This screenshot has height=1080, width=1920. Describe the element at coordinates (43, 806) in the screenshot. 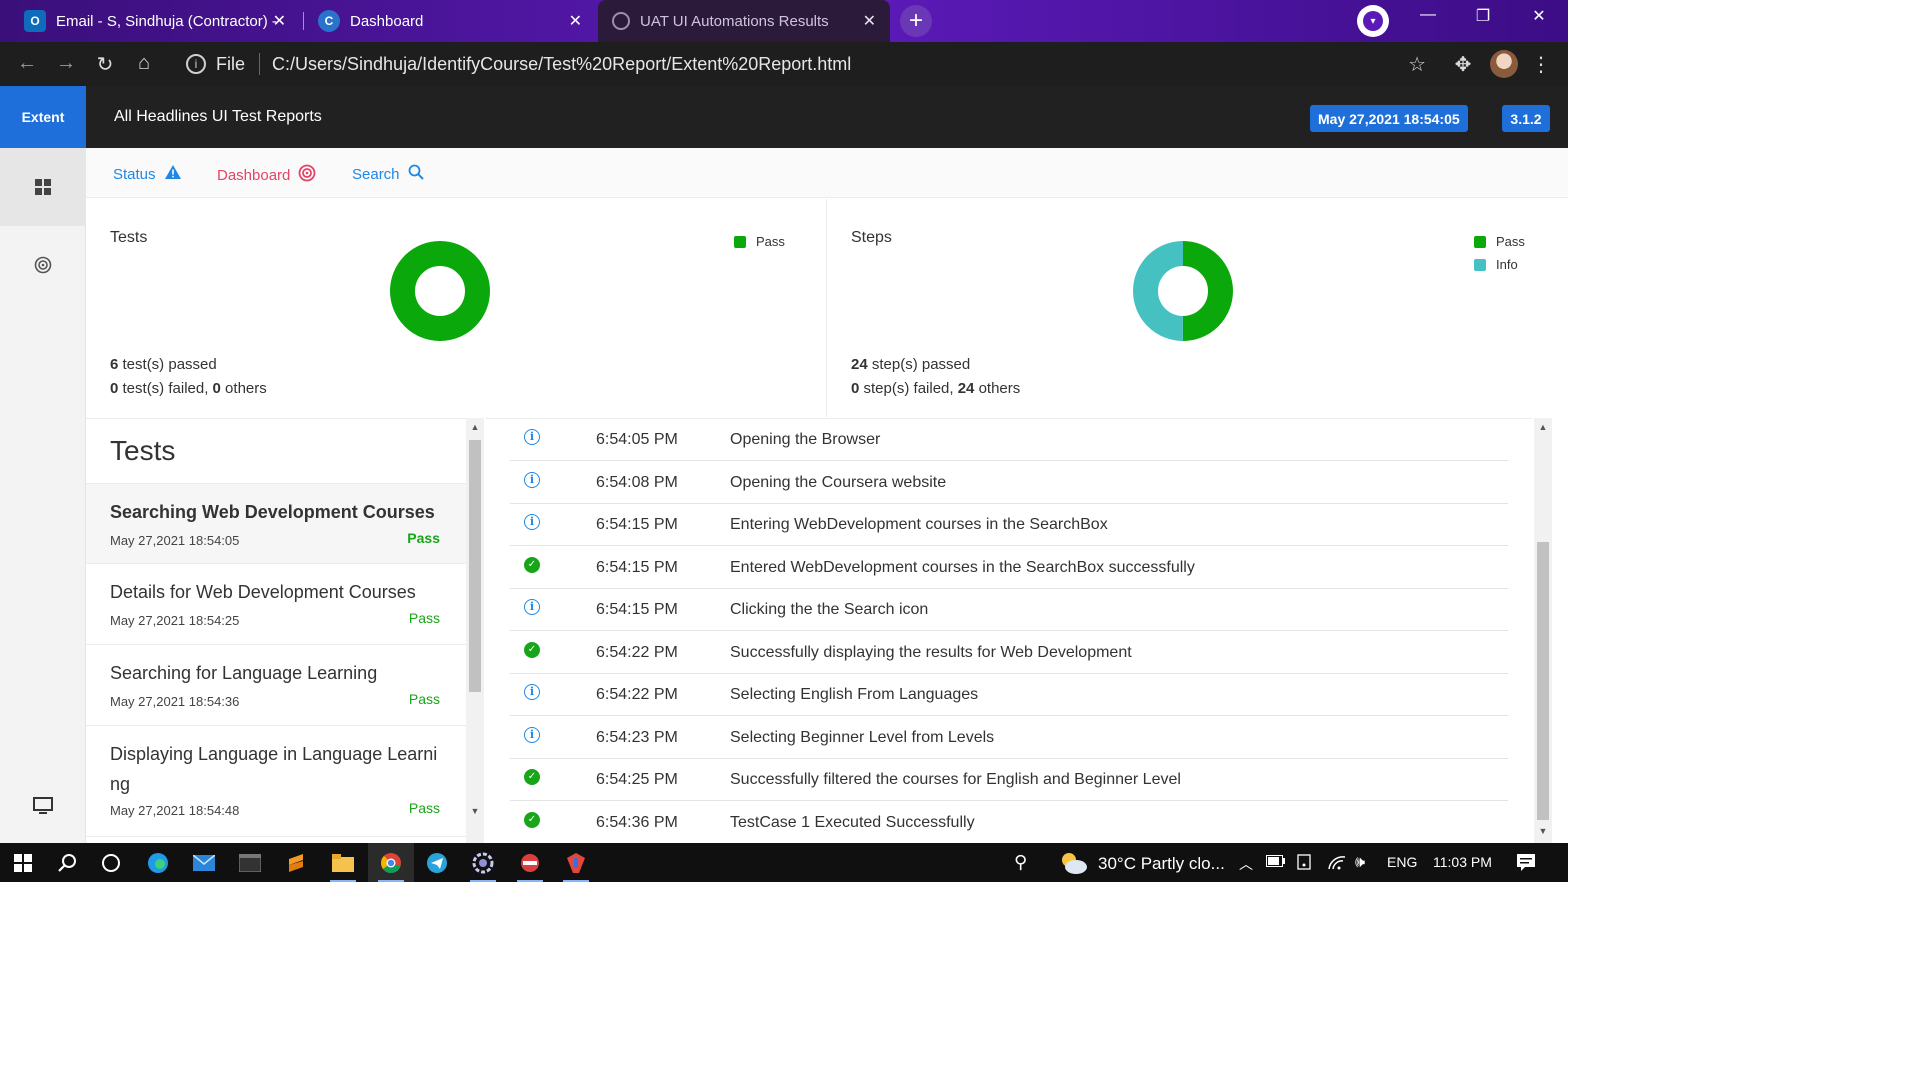

I see `sidebar-item-environment` at that location.